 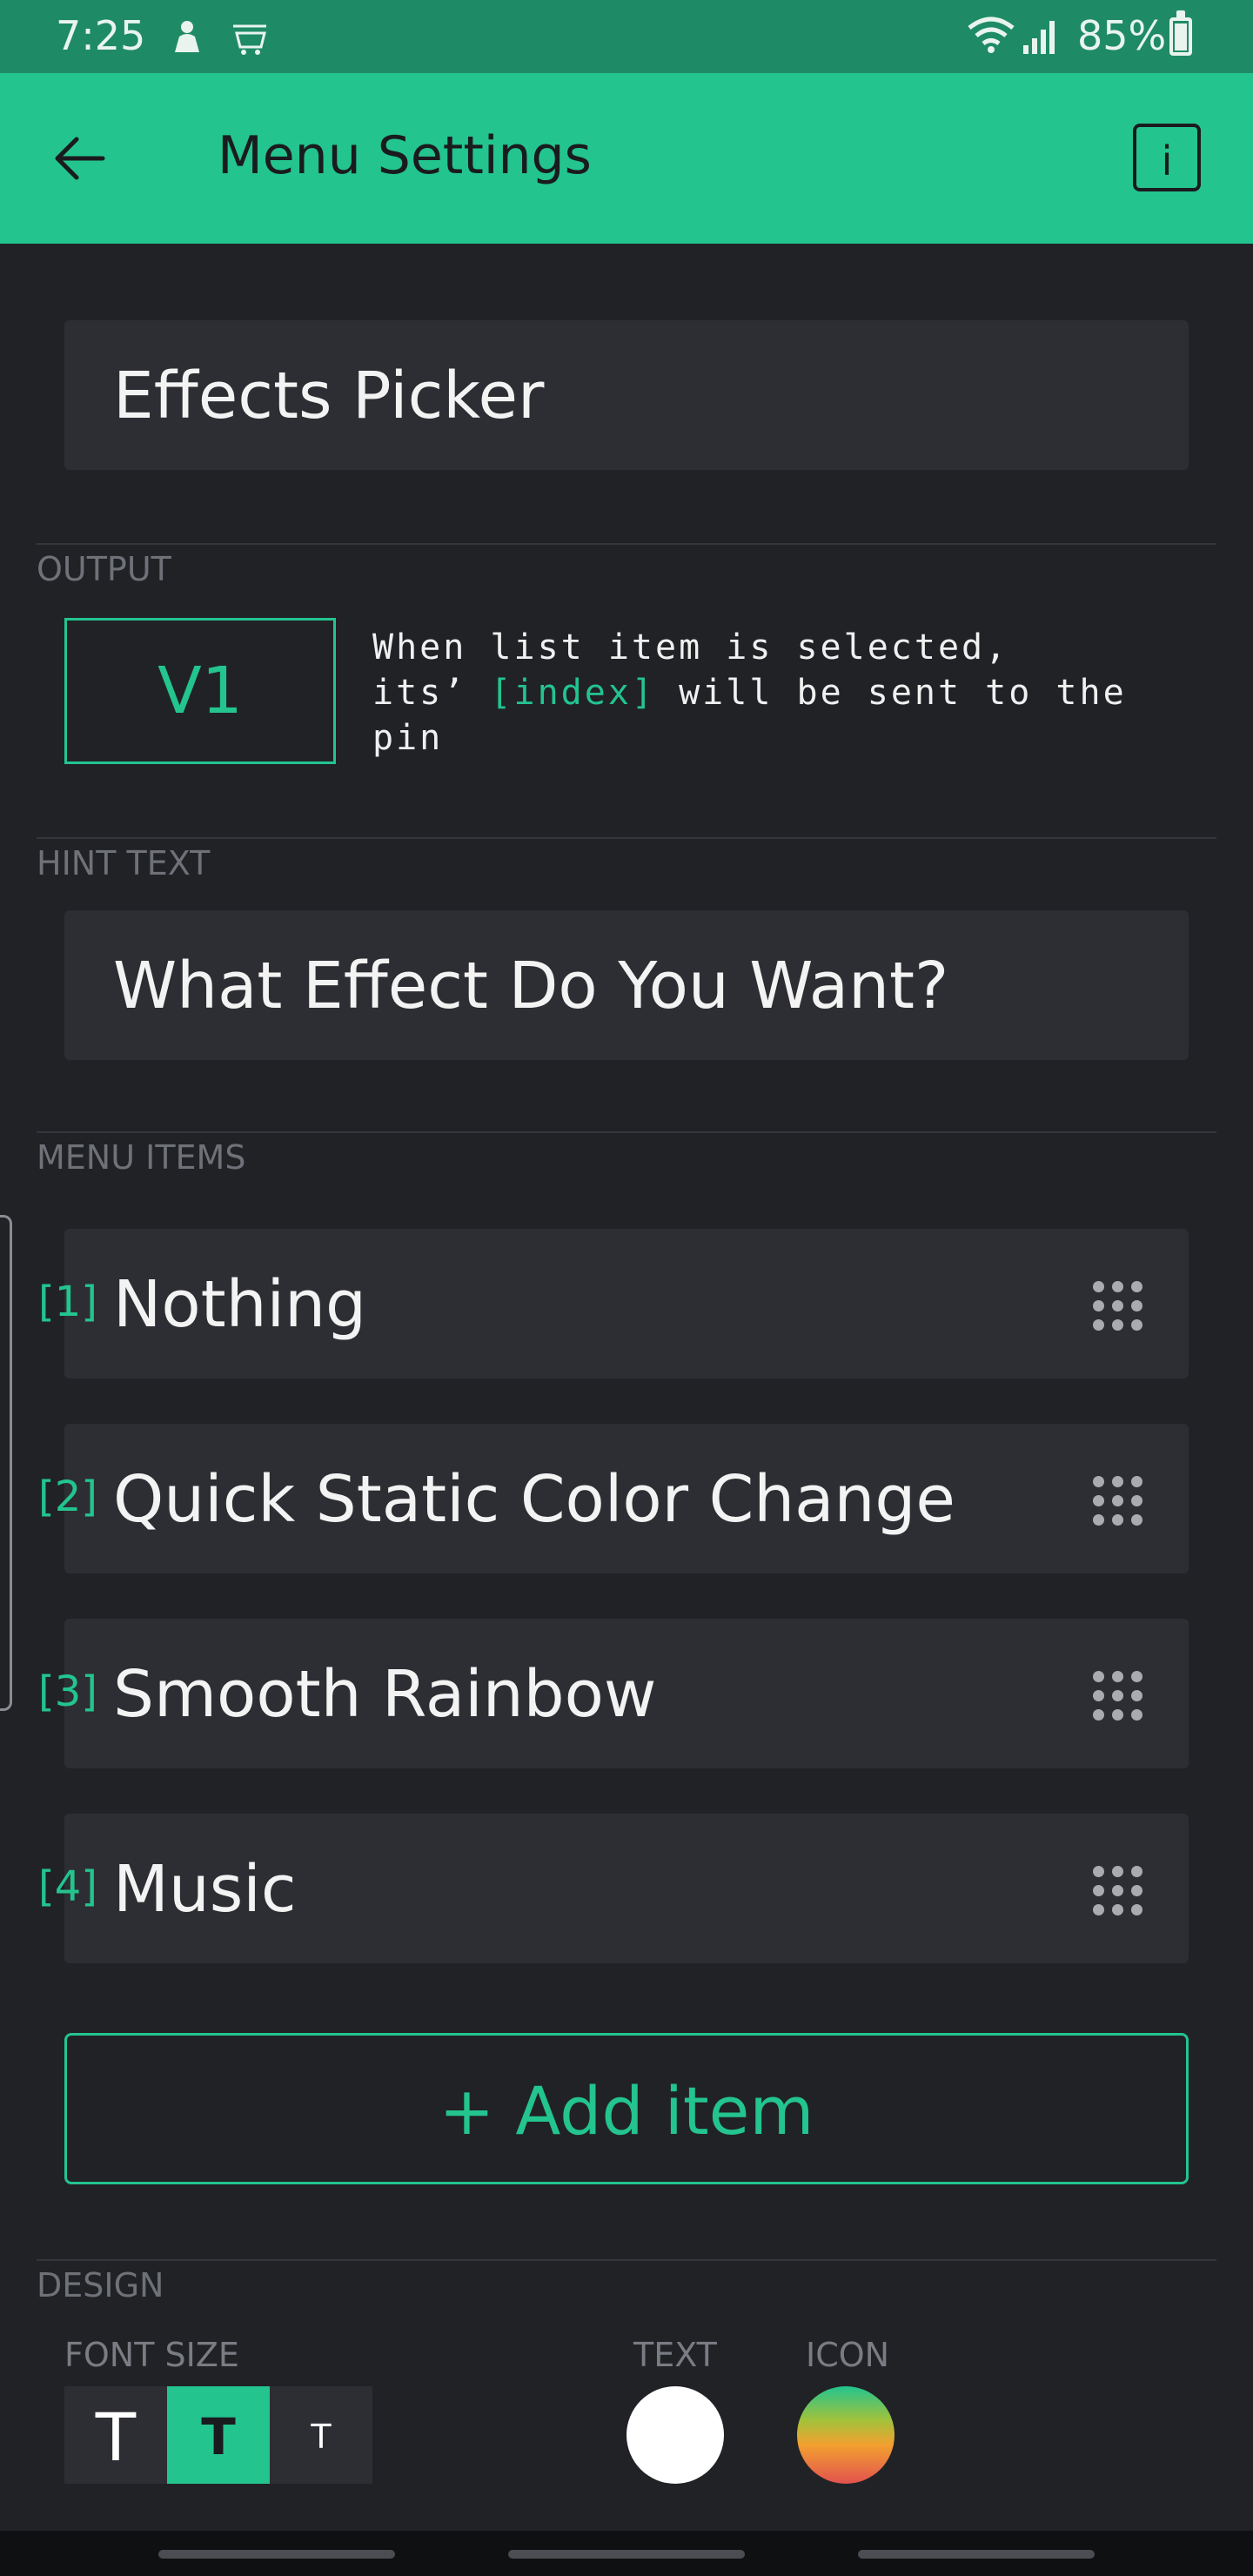 I want to click on nav-recents-button, so click(x=276, y=2554).